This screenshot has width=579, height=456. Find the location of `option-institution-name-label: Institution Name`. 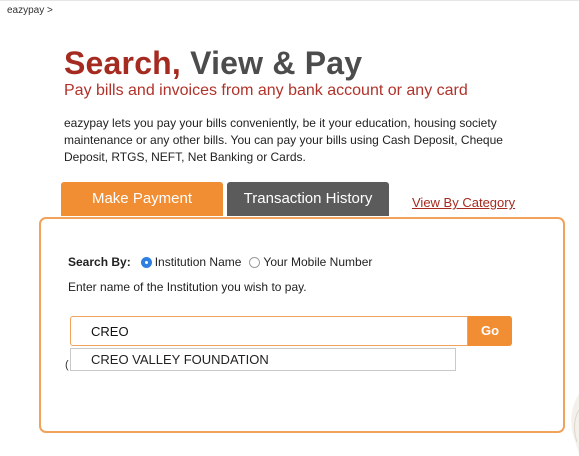

option-institution-name-label: Institution Name is located at coordinates (198, 262).